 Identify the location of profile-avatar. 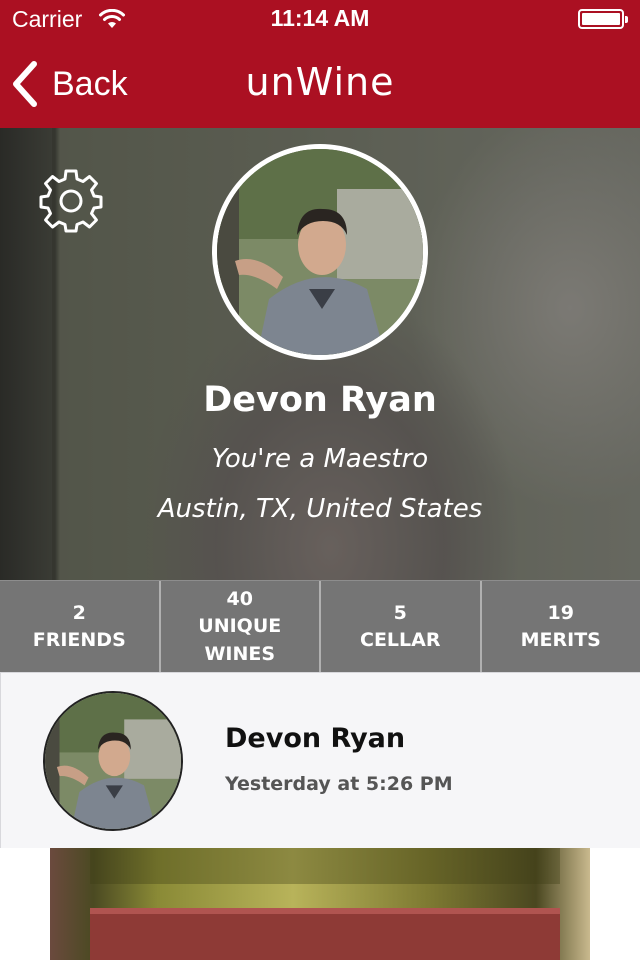
(320, 252).